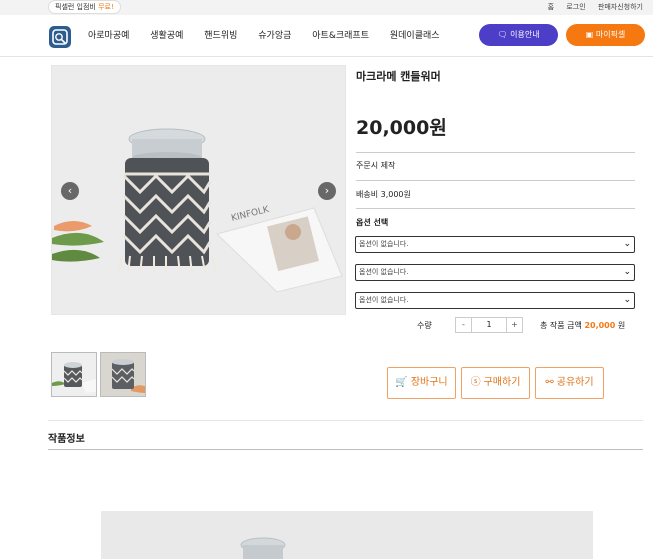  Describe the element at coordinates (621, 325) in the screenshot. I see `total-price-unit: 원` at that location.